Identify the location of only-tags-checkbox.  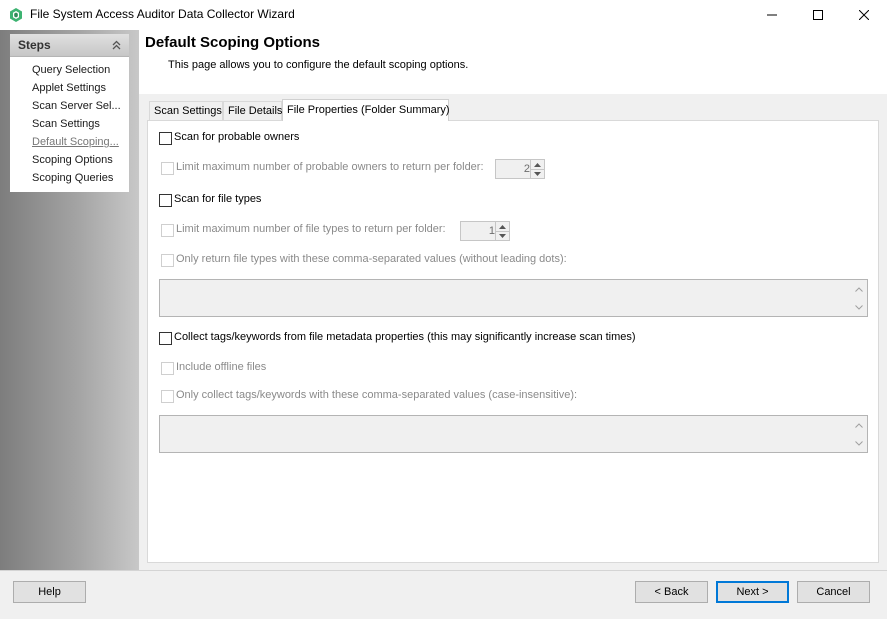
(167, 396).